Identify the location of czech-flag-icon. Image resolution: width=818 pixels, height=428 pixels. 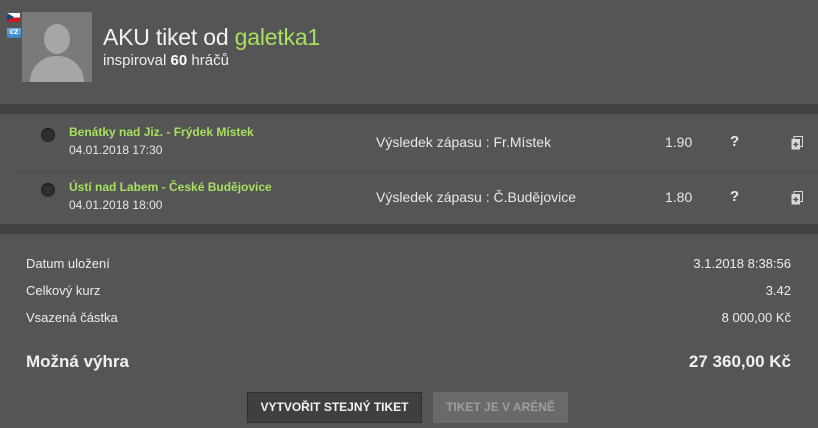
(13, 17).